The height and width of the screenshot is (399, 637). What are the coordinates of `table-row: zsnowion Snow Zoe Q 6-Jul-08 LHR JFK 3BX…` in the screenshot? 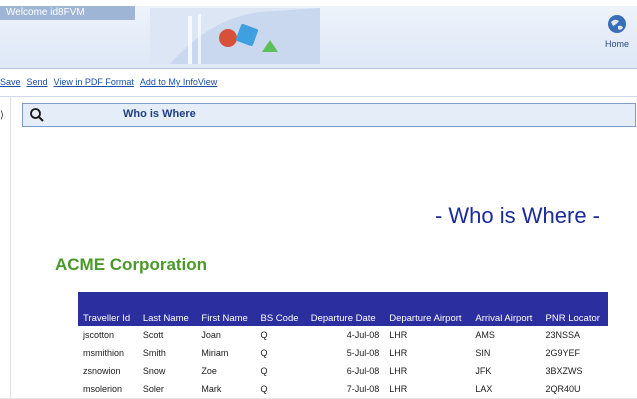 It's located at (343, 371).